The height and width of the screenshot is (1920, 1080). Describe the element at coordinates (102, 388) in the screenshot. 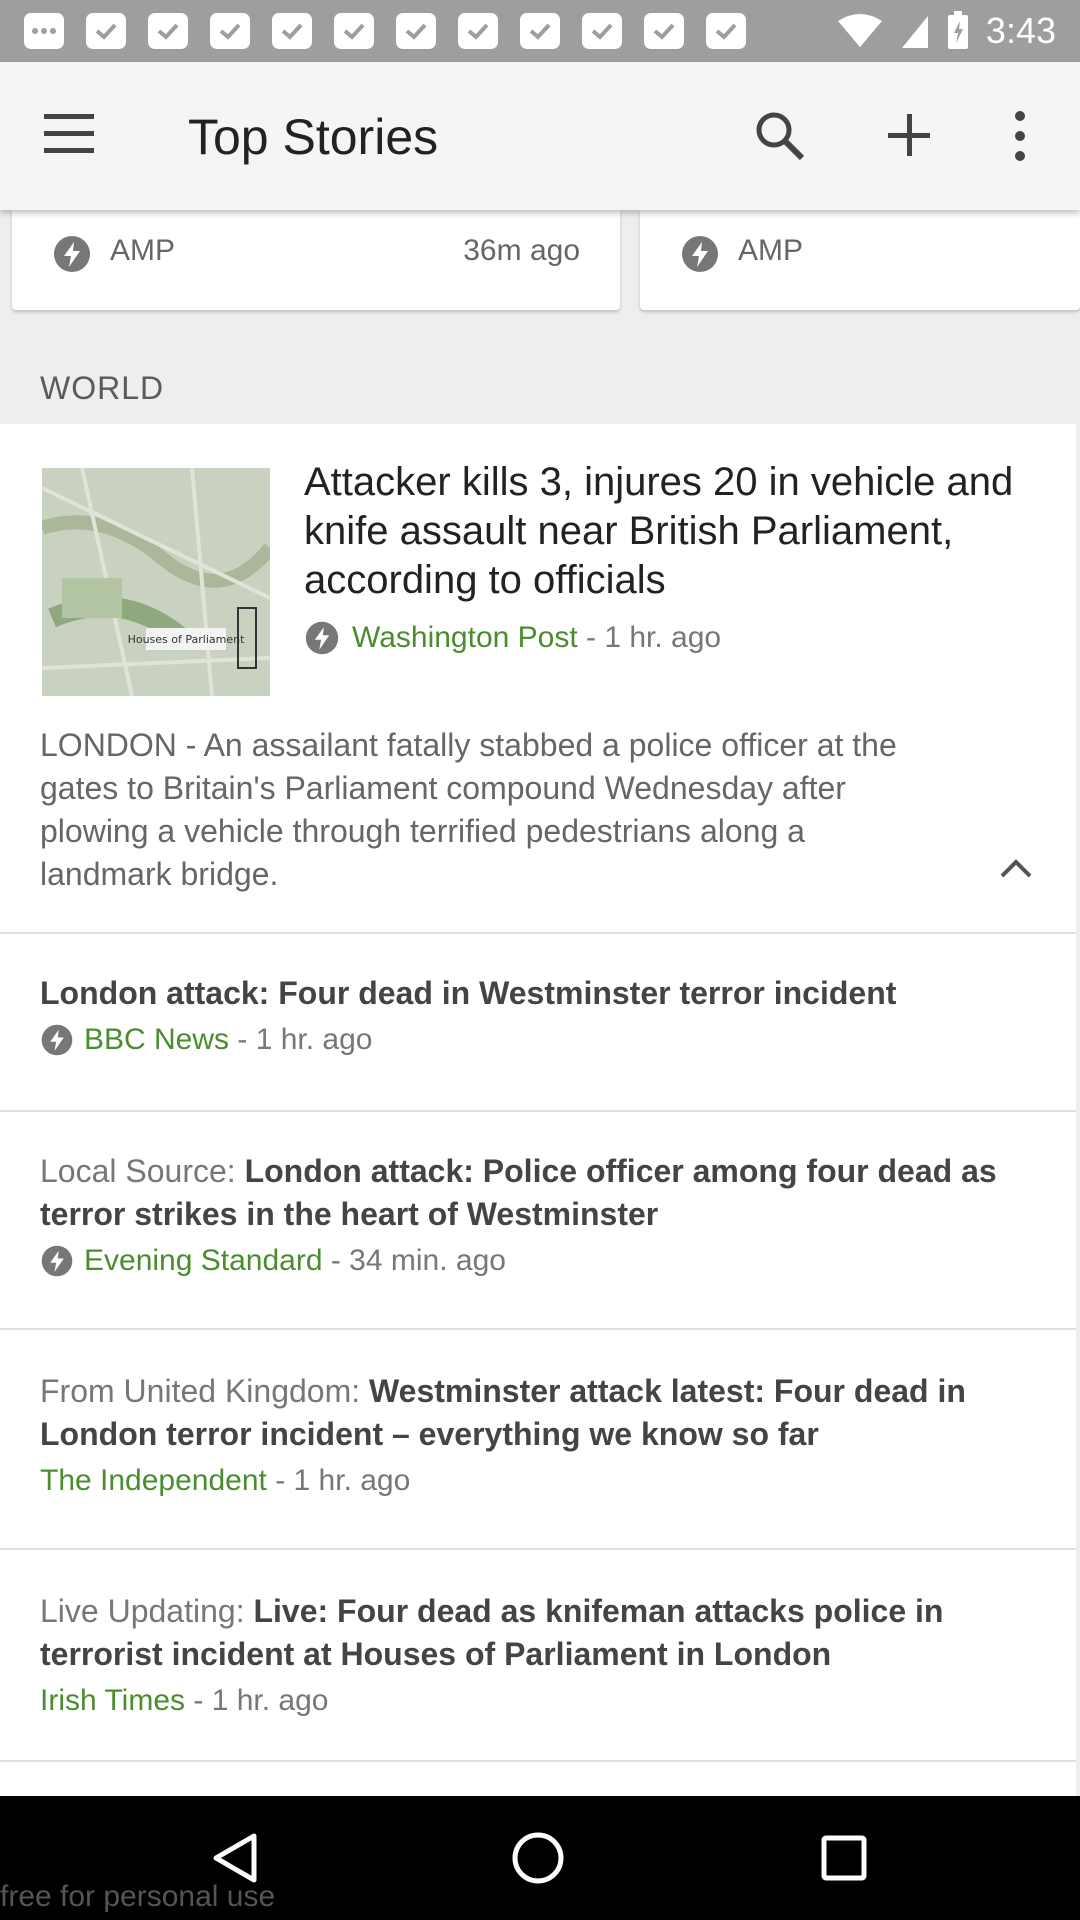

I see `section-header: WORLD` at that location.